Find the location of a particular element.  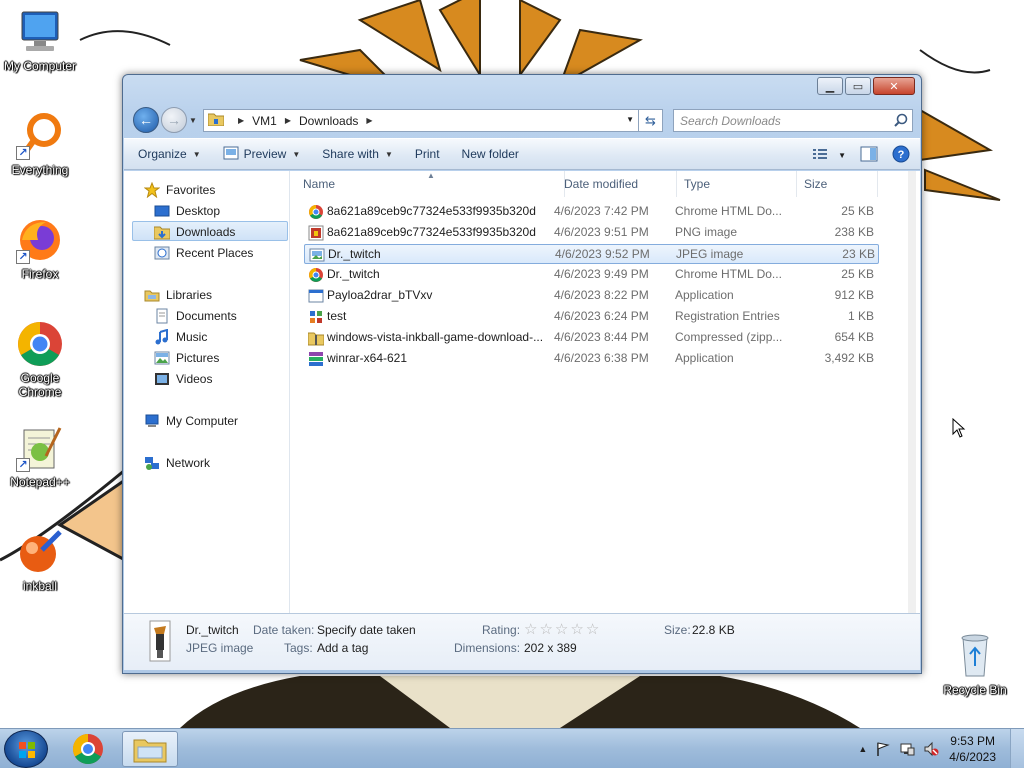

registry-icon is located at coordinates (316, 317).